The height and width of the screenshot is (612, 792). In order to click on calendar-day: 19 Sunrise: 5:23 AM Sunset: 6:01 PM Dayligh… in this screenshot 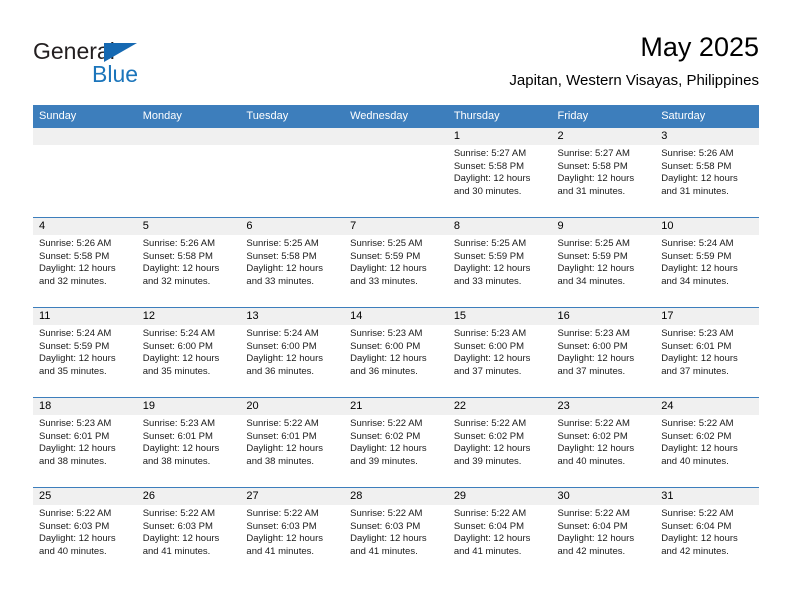, I will do `click(188, 442)`.